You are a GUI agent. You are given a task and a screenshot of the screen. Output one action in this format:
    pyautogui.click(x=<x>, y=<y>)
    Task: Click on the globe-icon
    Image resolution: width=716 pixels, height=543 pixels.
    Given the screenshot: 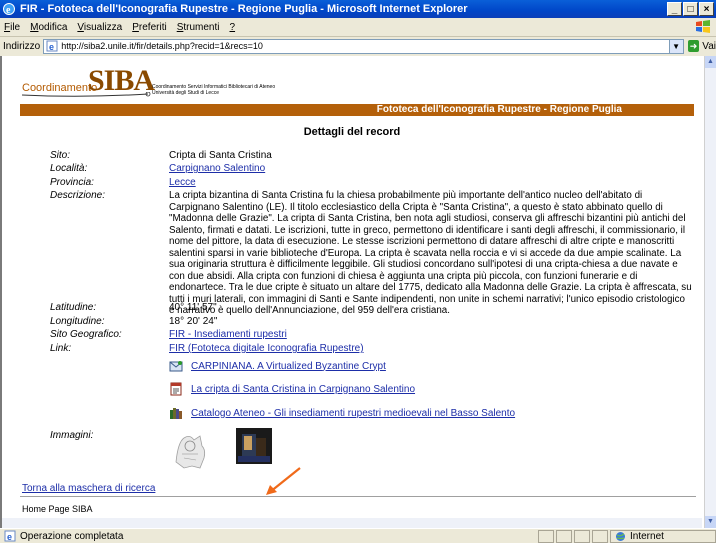 What is the action you would take?
    pyautogui.click(x=620, y=536)
    